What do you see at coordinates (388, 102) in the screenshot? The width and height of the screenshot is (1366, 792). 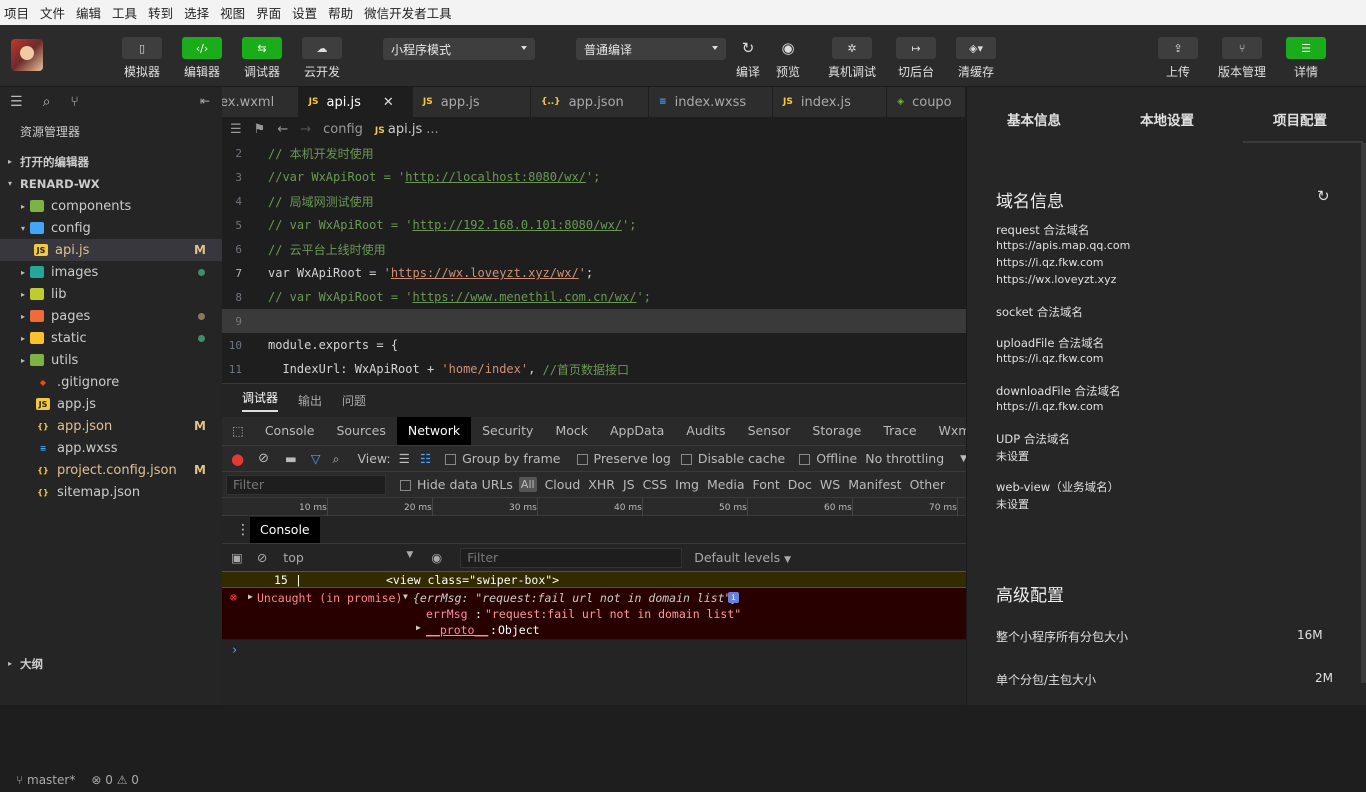 I see `close-icon: ✕` at bounding box center [388, 102].